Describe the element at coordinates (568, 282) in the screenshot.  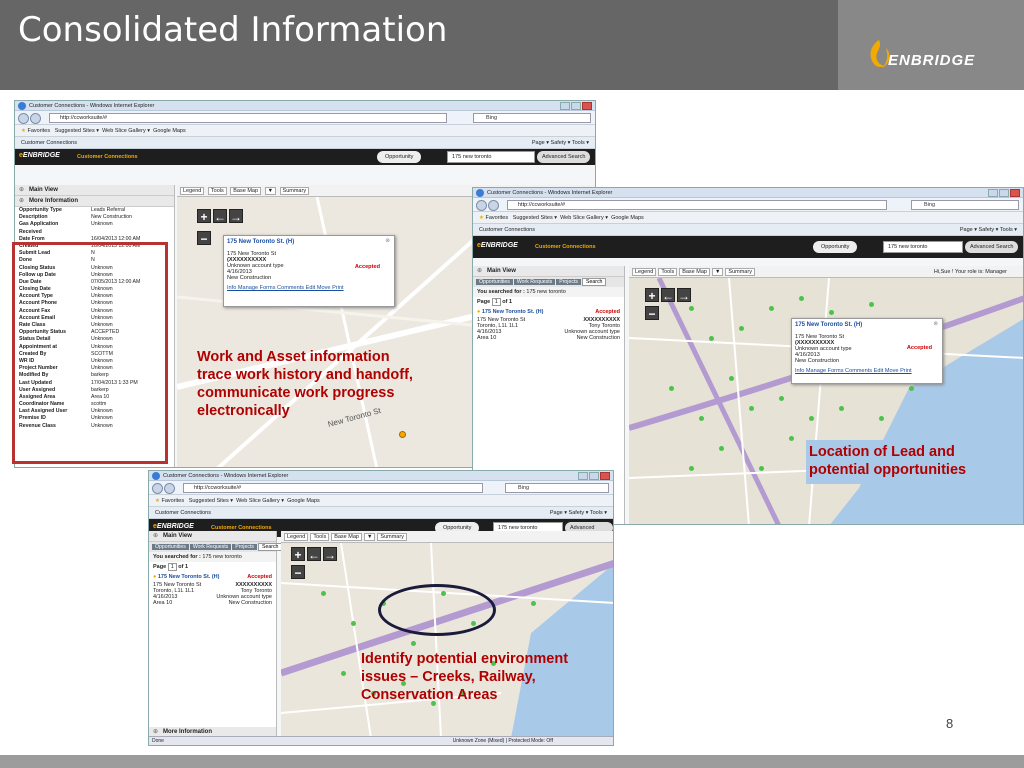
I see `tab-projects: Projects` at that location.